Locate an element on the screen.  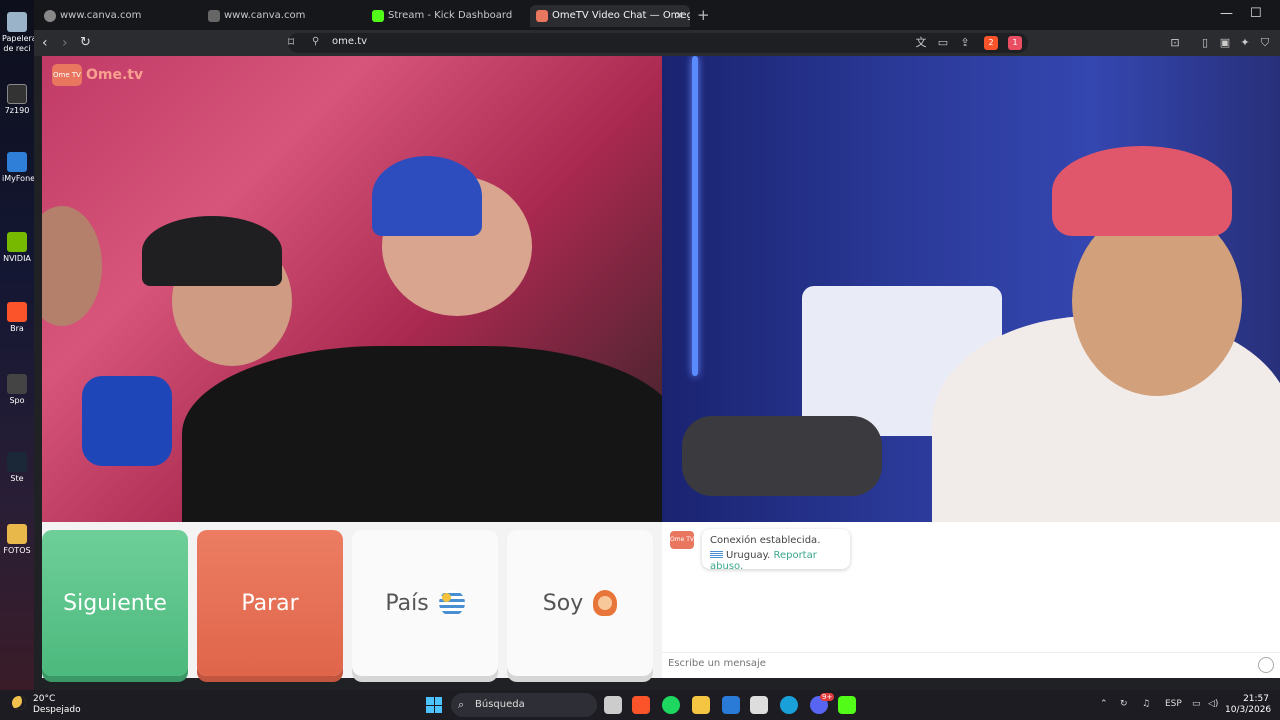
desktop-icon-spotify: Spo is located at coordinates (17, 390).